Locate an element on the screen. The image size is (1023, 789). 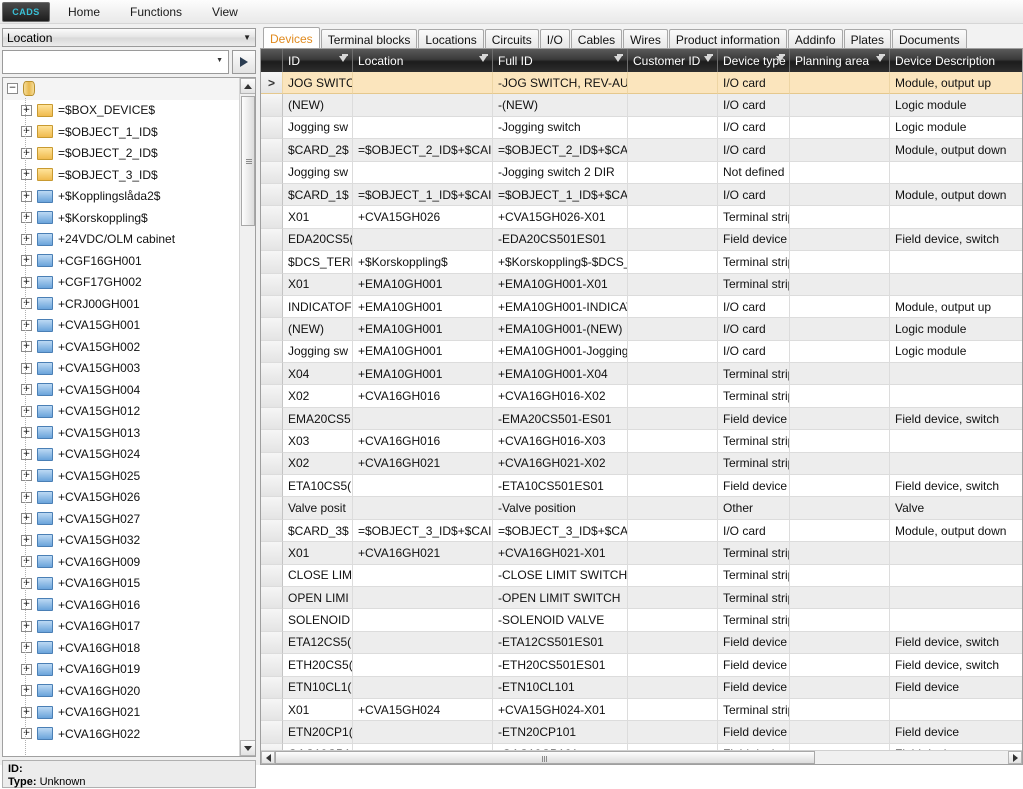
cell-full-id: =$OBJECT_2_ID$+$CARD_ is located at coordinates (560, 150).